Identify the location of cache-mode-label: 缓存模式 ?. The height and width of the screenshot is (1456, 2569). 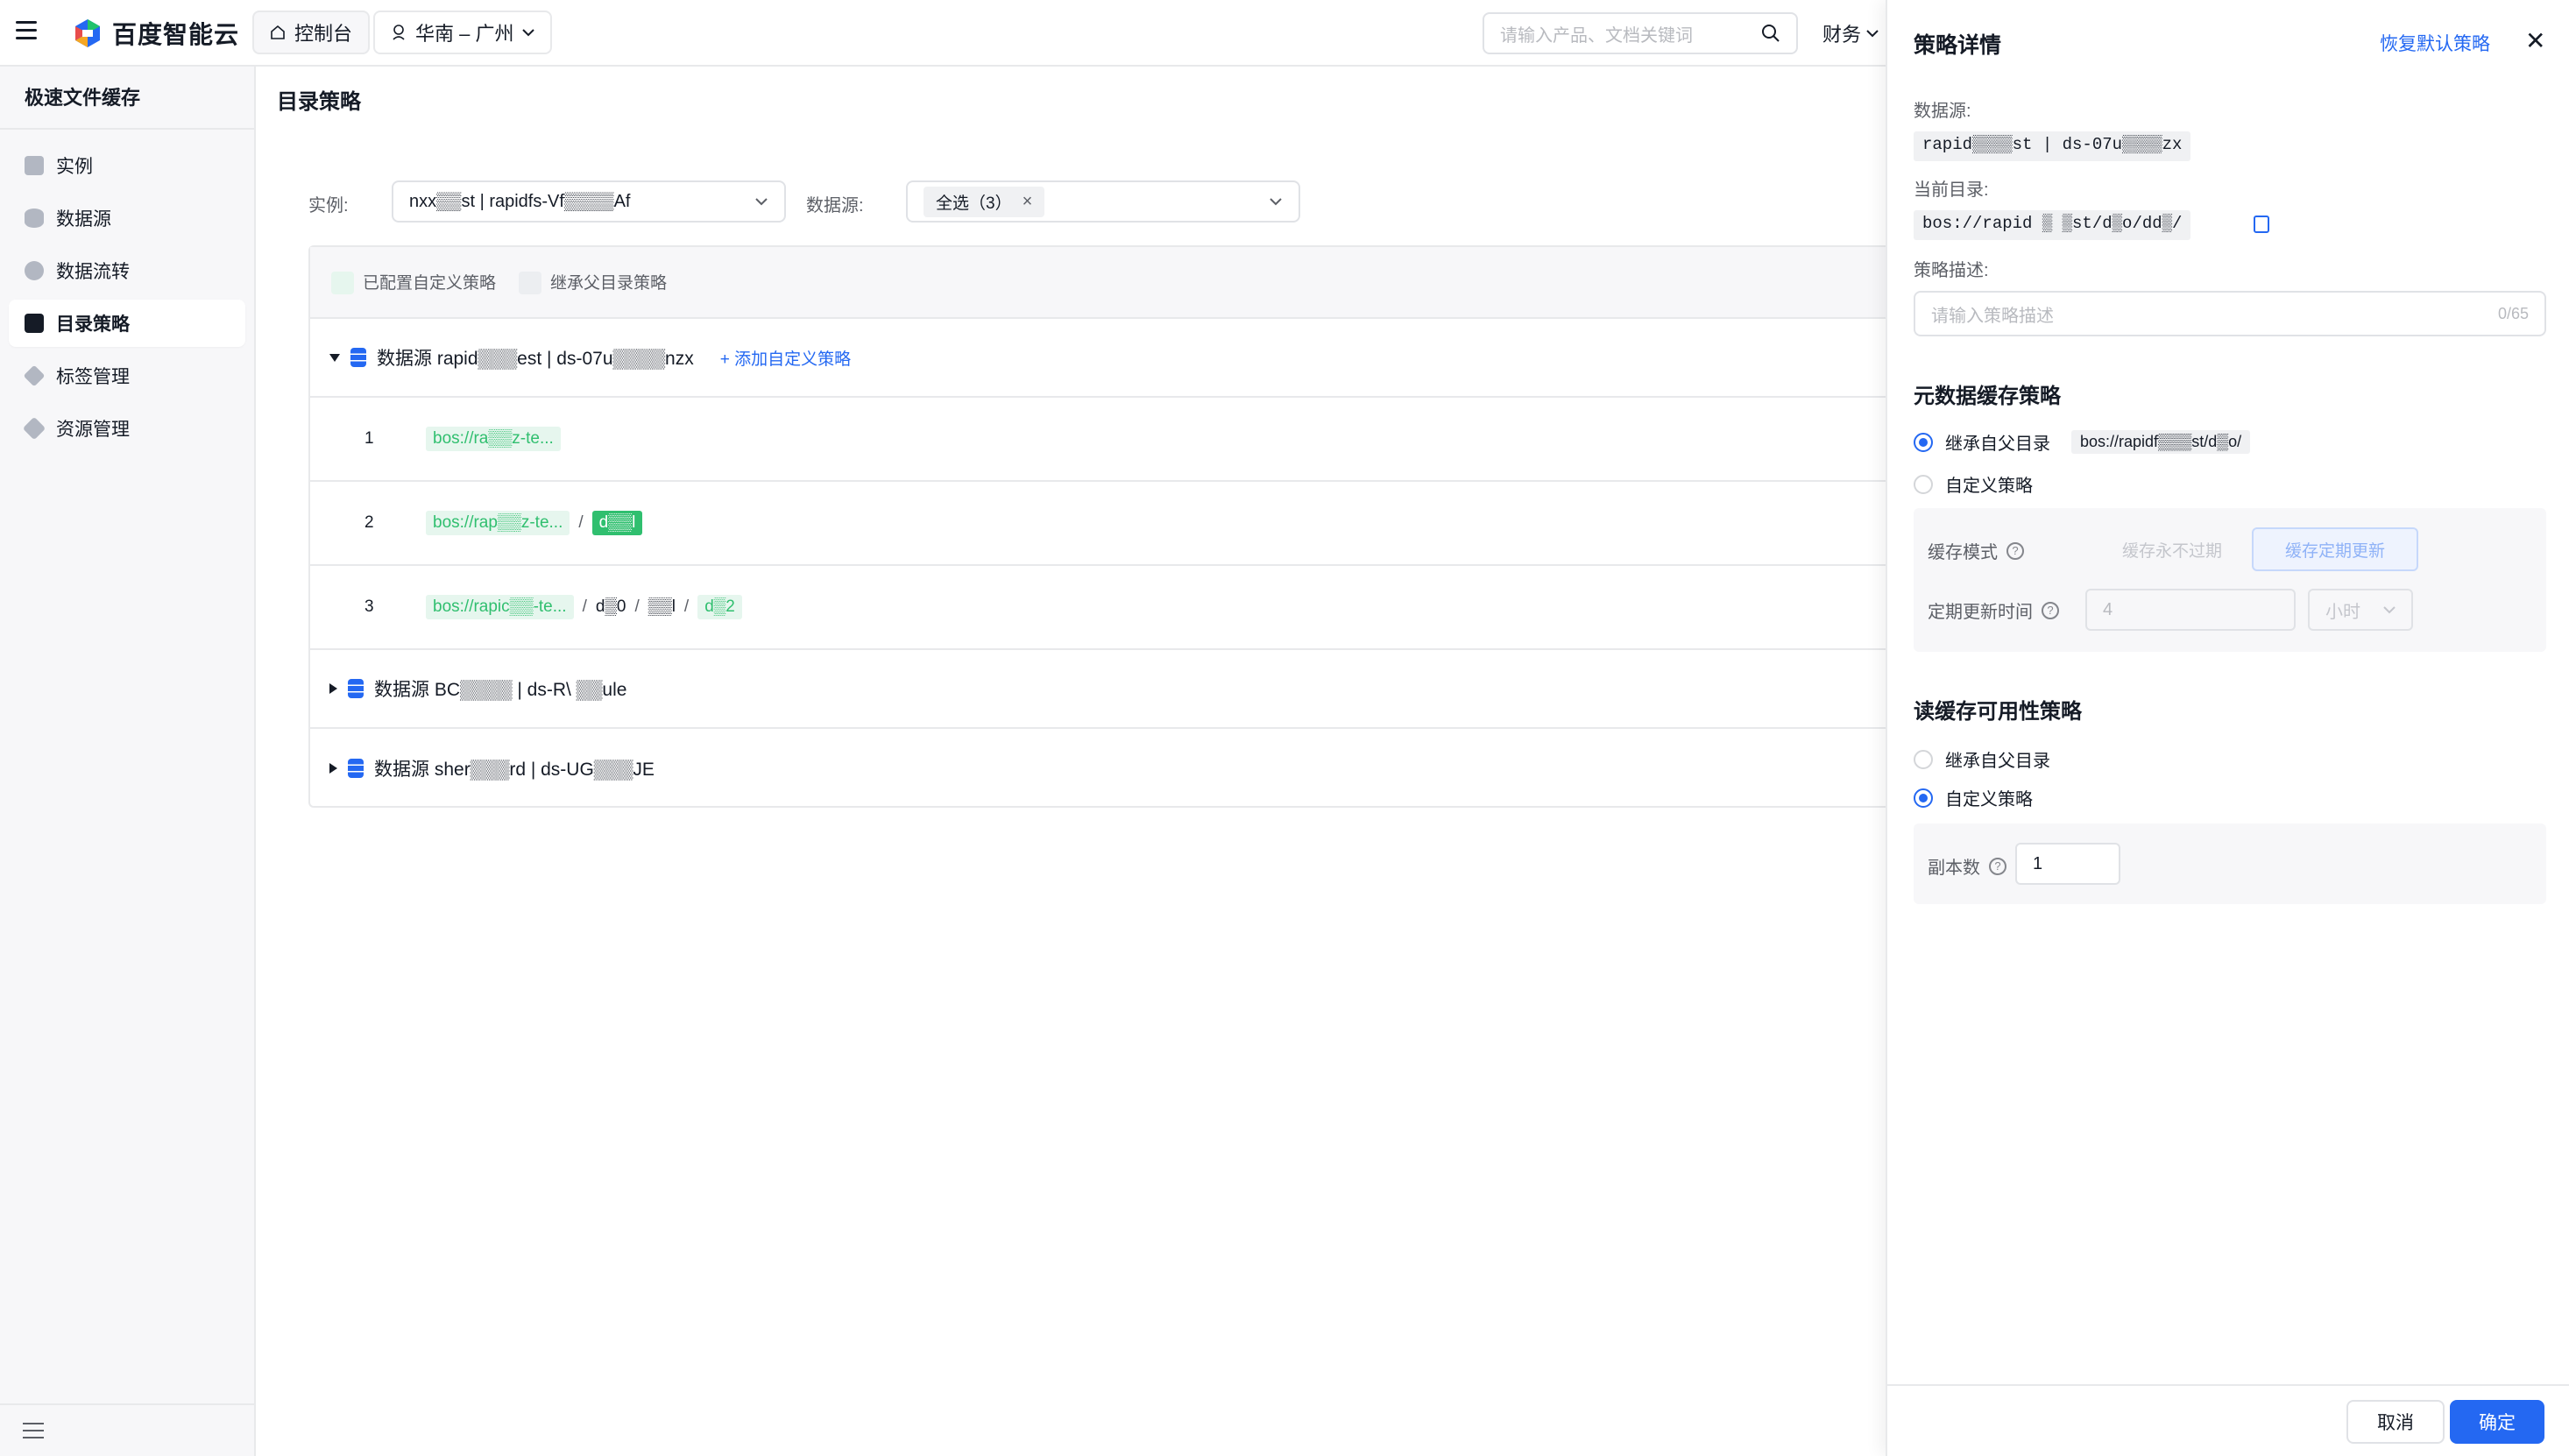
(1976, 550).